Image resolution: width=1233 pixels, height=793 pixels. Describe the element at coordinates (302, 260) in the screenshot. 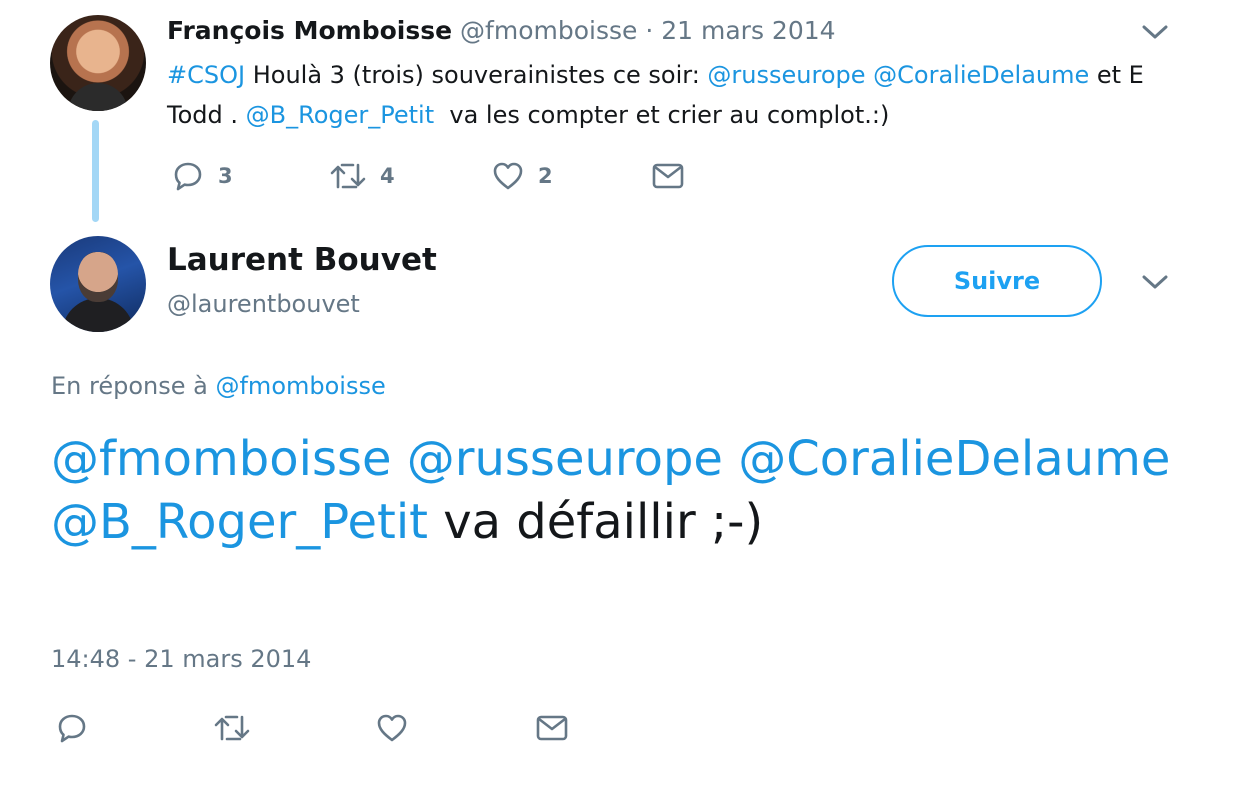

I see `main-author-name: Laurent Bouvet` at that location.